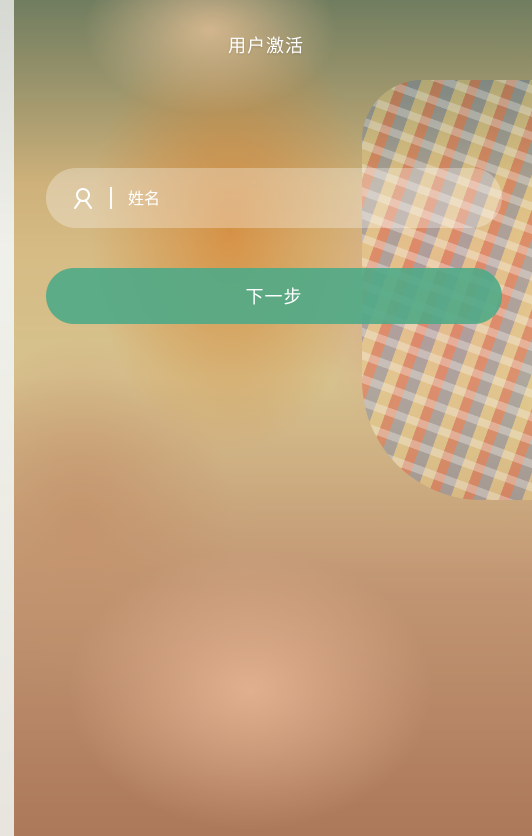  What do you see at coordinates (111, 198) in the screenshot?
I see `field-divider` at bounding box center [111, 198].